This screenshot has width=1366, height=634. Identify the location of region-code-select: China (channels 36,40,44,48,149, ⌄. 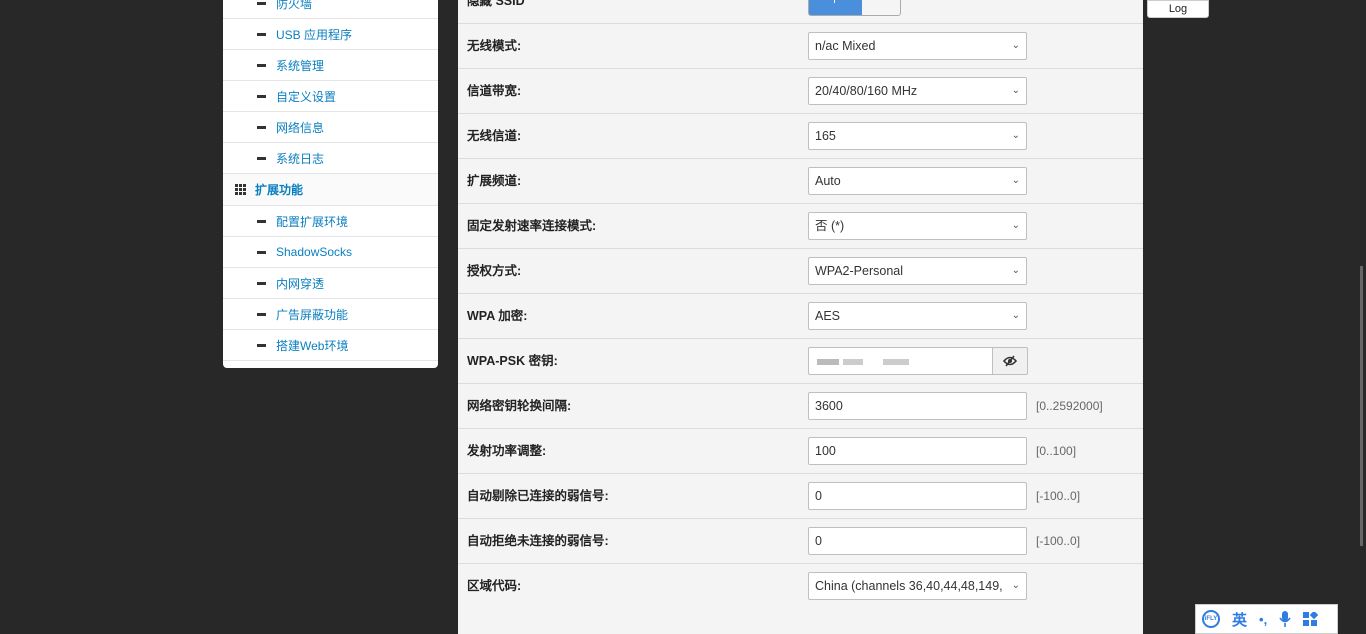
(917, 586).